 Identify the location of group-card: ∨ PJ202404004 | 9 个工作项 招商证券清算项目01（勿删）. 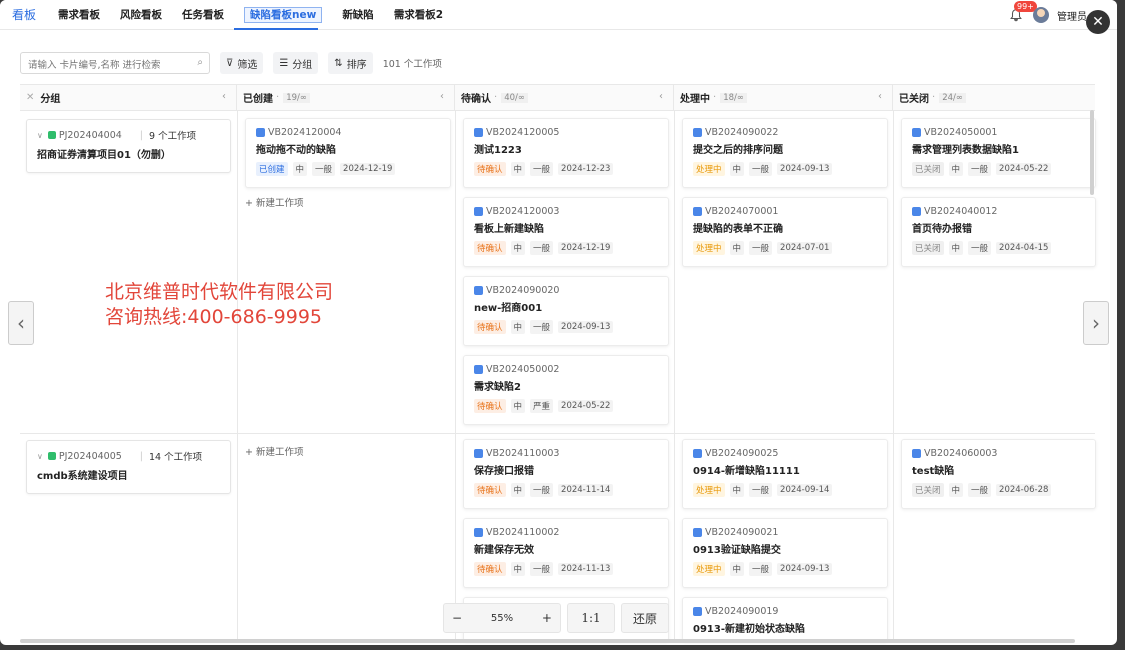
(128, 146).